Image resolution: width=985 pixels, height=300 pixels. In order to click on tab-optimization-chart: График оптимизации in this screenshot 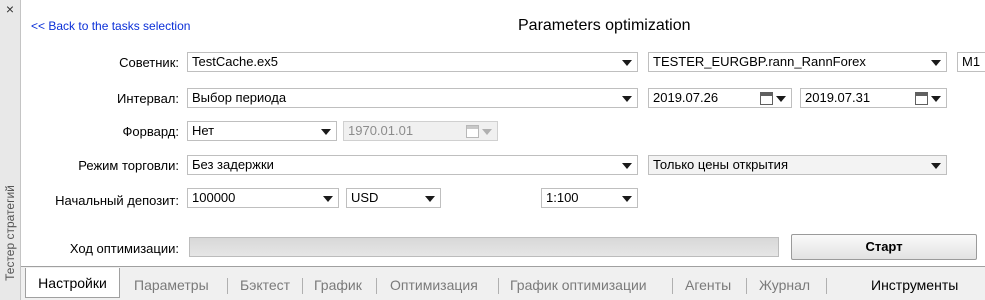, I will do `click(578, 285)`.